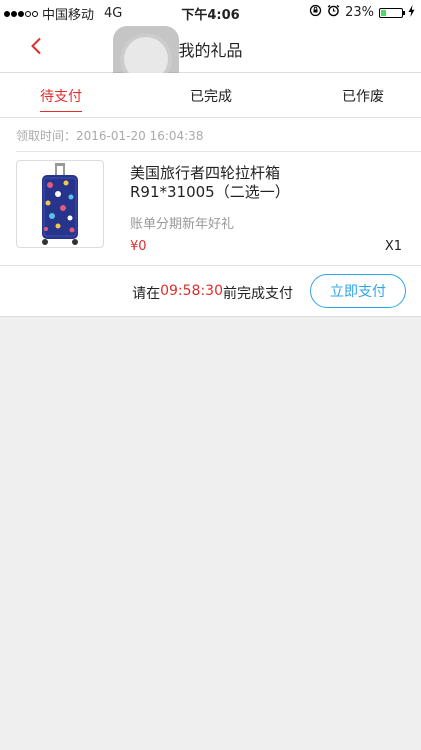  I want to click on product-name-line1: 美国旅行者四轮拉杆箱, so click(205, 173).